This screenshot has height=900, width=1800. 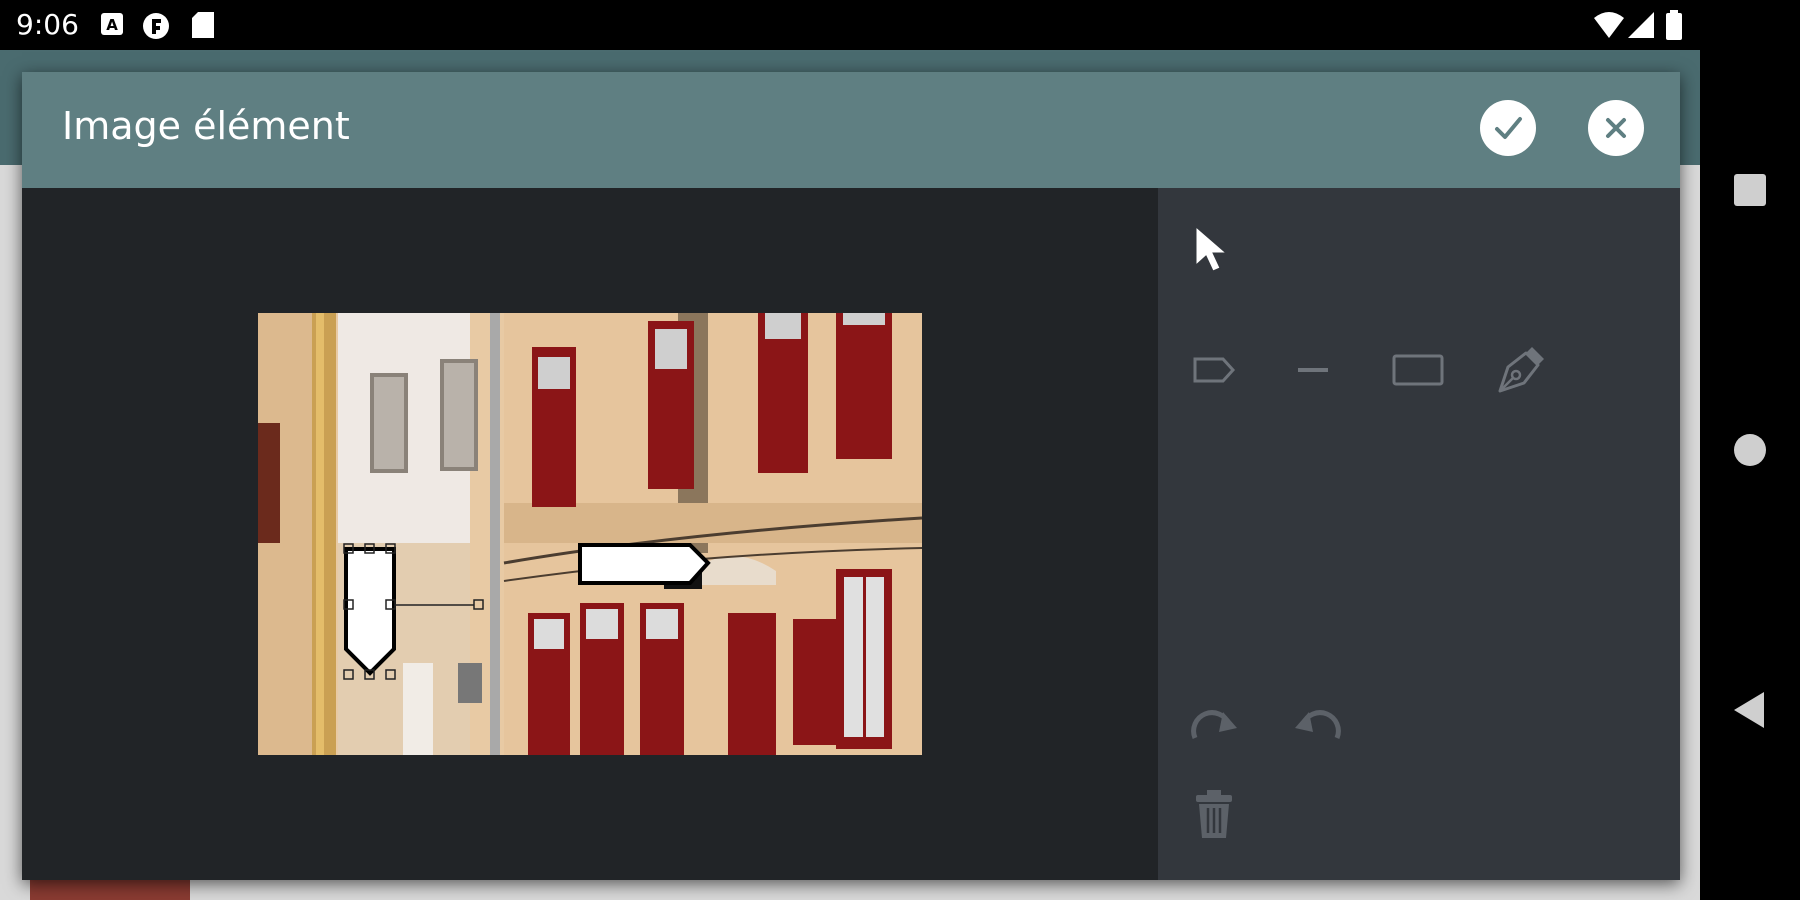 I want to click on line-tool, so click(x=1314, y=370).